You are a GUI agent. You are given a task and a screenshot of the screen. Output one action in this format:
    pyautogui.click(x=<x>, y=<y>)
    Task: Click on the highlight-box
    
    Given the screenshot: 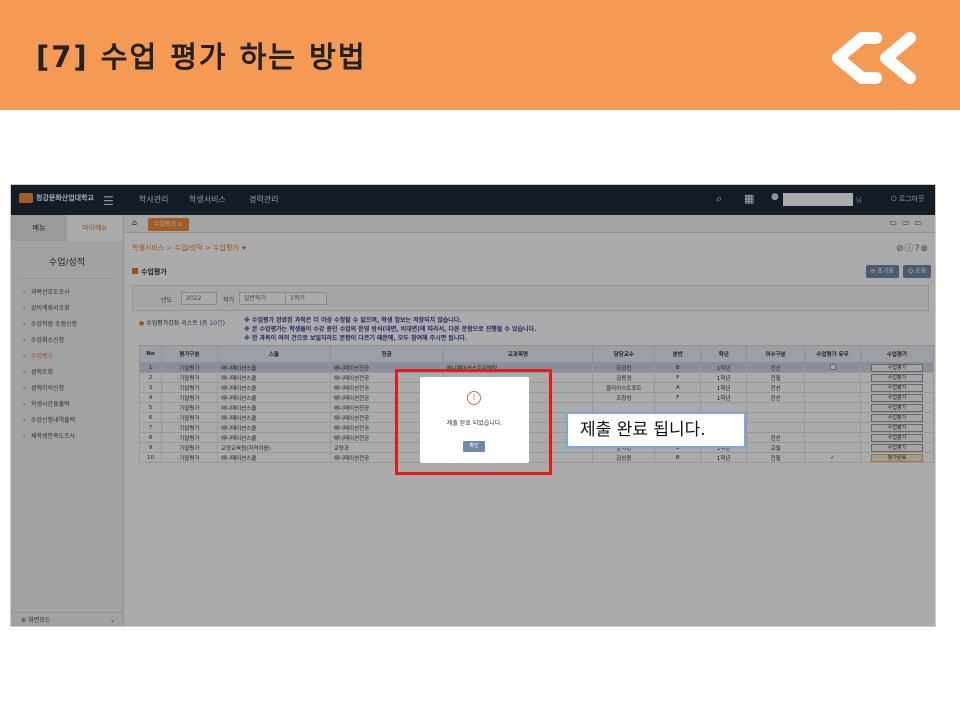 What is the action you would take?
    pyautogui.click(x=473, y=422)
    